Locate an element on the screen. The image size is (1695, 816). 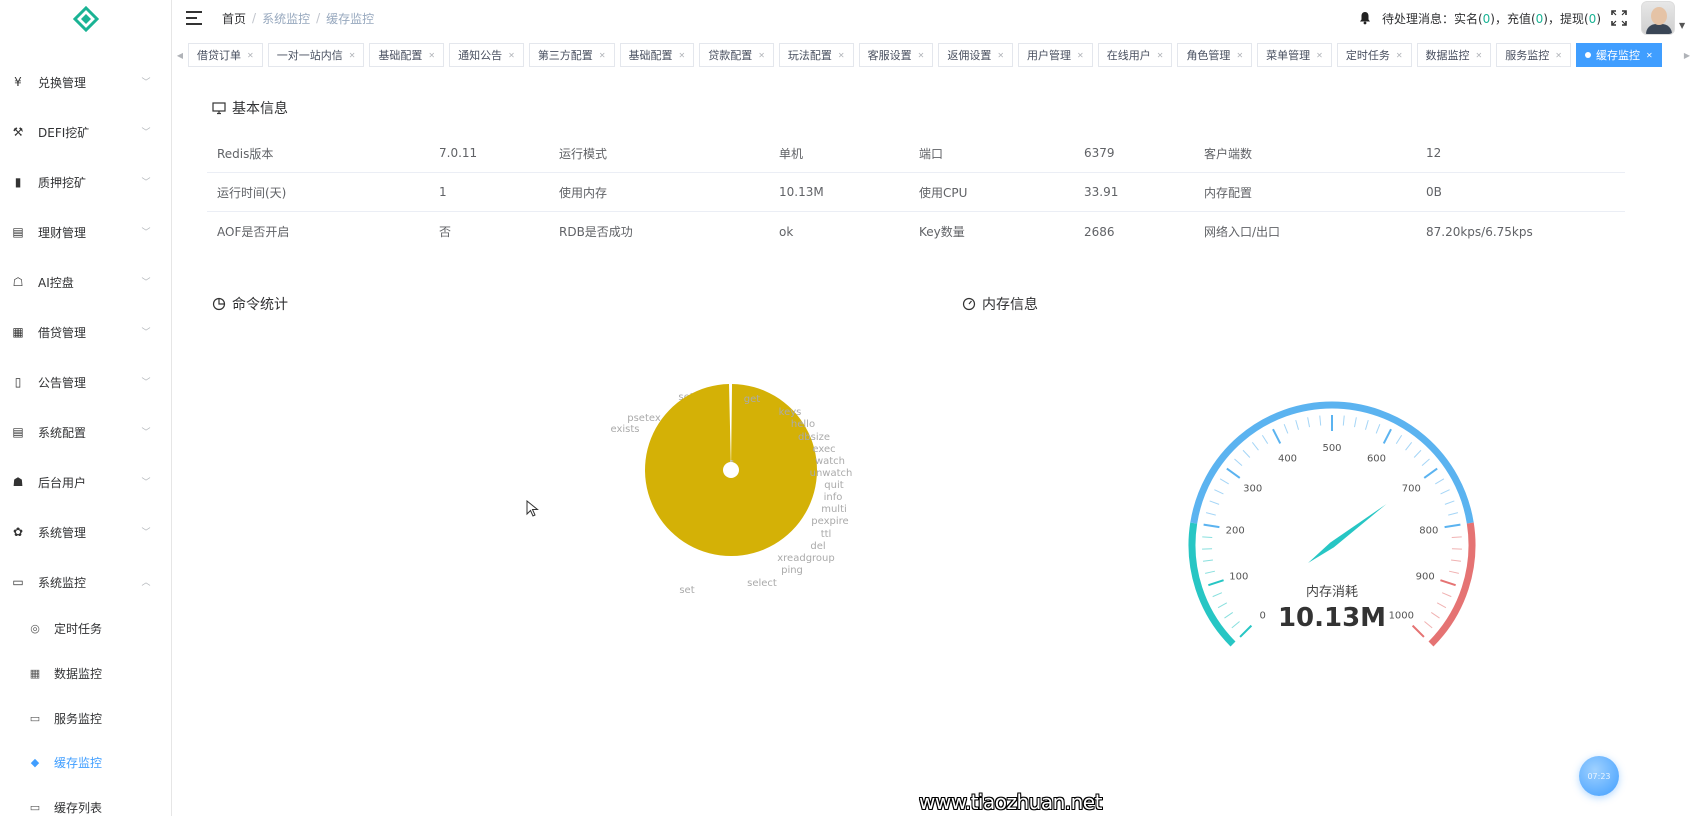
tag-12: 角色管理 ✕ is located at coordinates (1215, 55).